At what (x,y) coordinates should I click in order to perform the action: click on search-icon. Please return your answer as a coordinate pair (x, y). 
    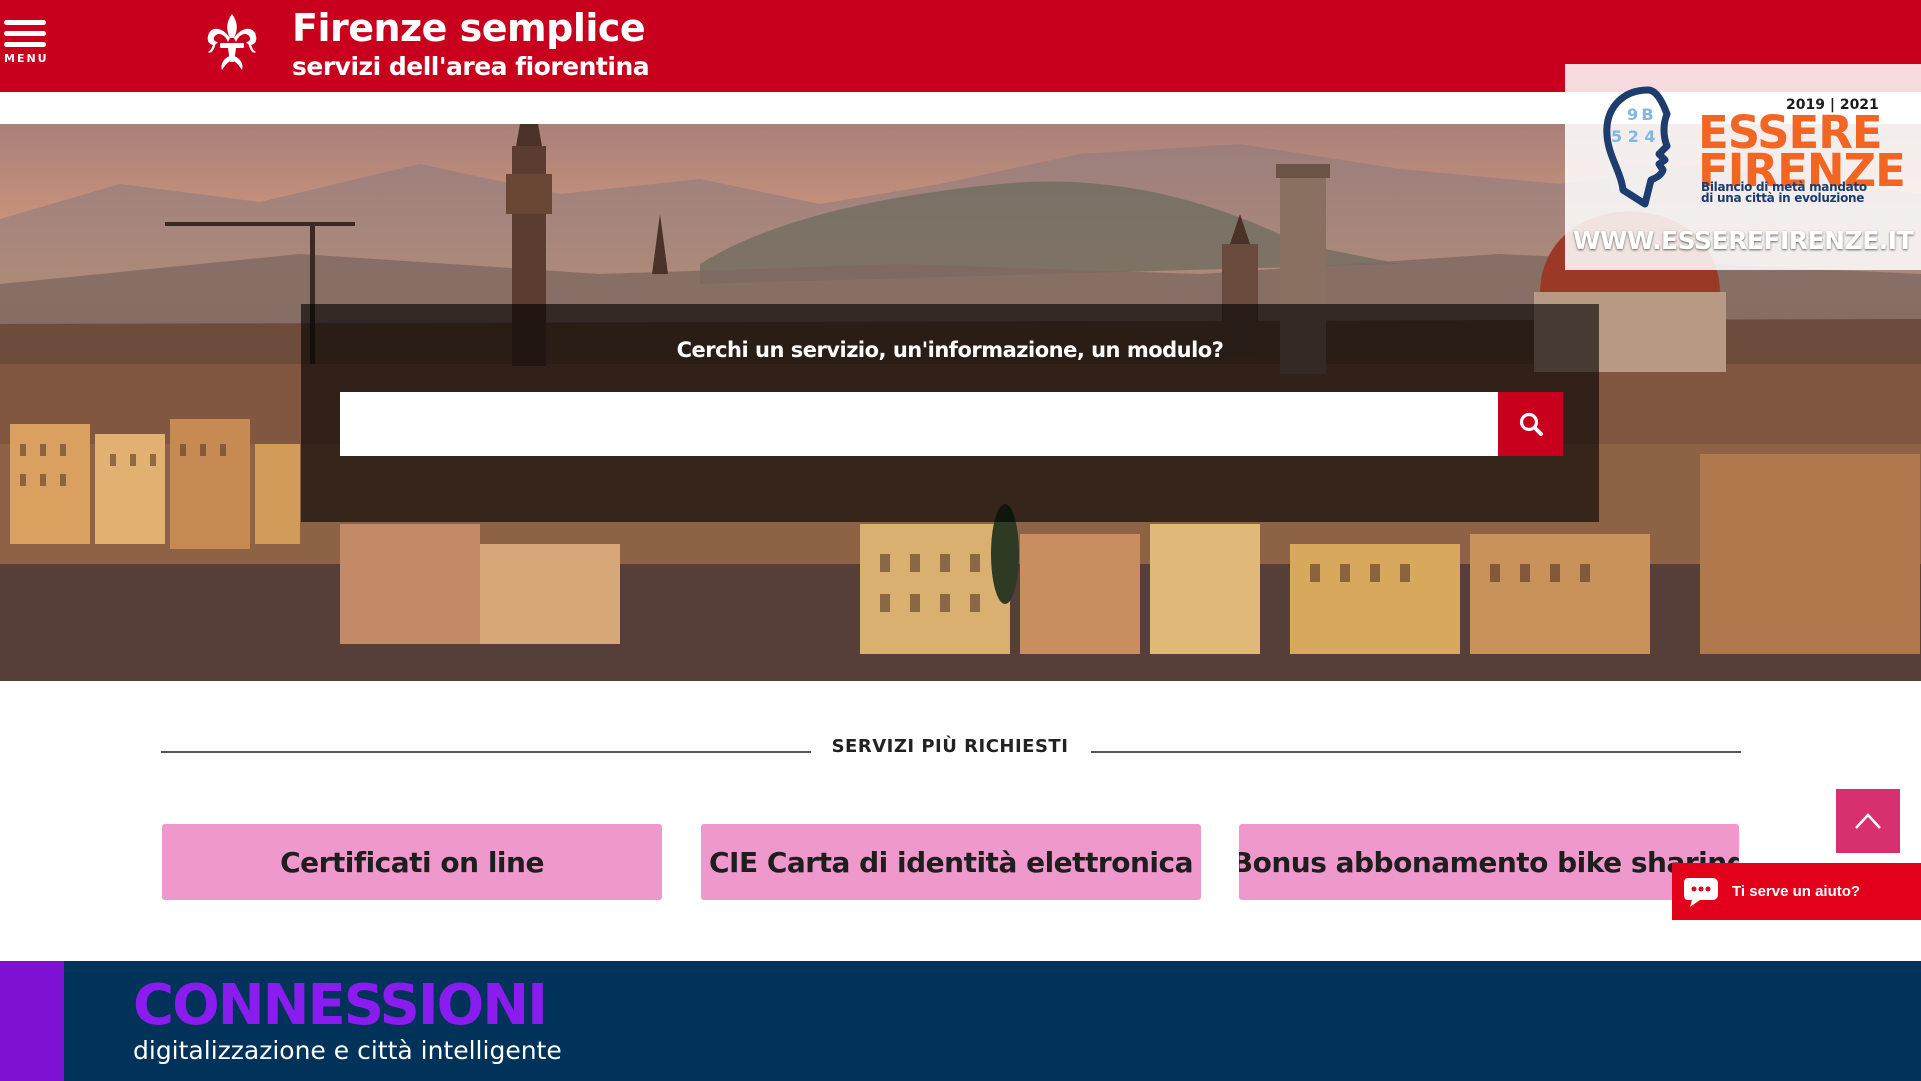
    Looking at the image, I should click on (1531, 424).